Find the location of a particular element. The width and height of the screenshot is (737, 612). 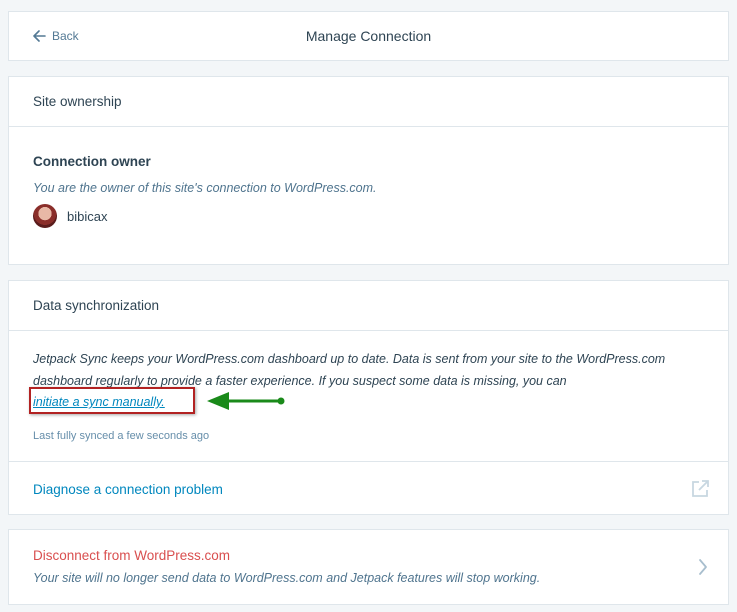

header-card: Back Manage Connection is located at coordinates (368, 36).